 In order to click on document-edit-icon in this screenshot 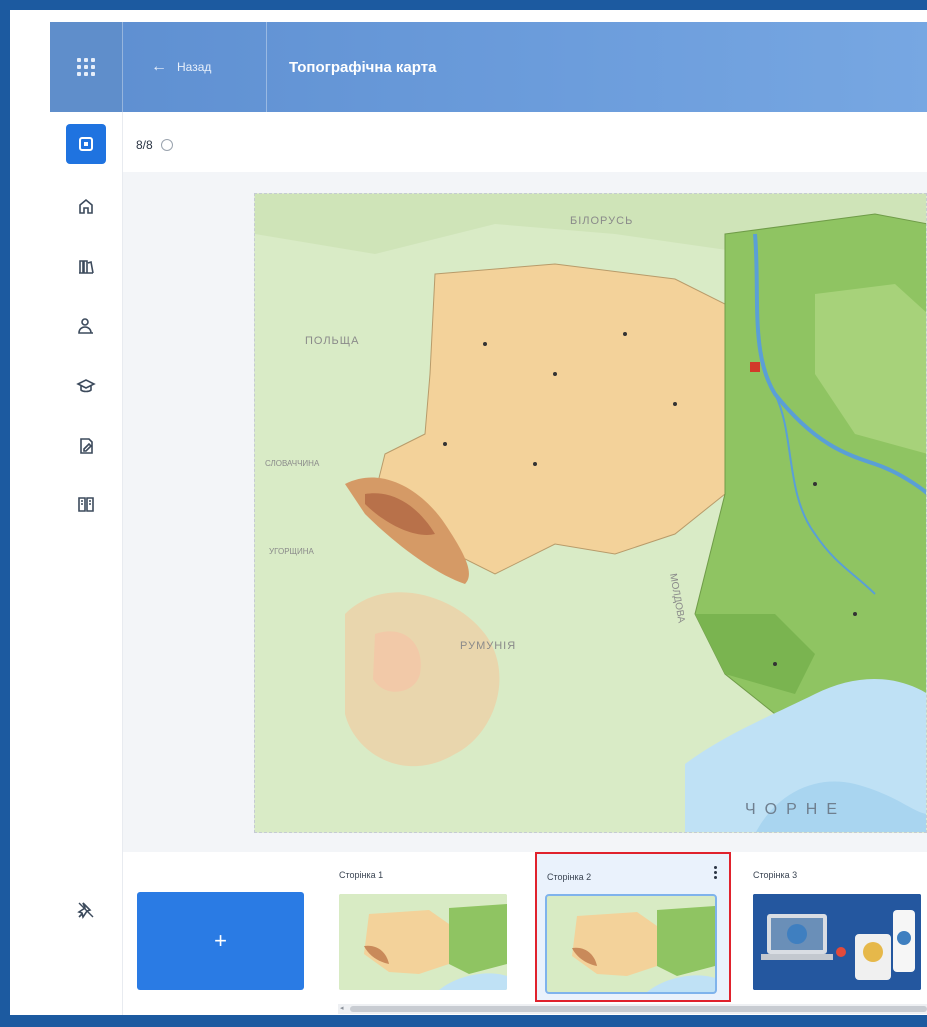, I will do `click(86, 446)`.